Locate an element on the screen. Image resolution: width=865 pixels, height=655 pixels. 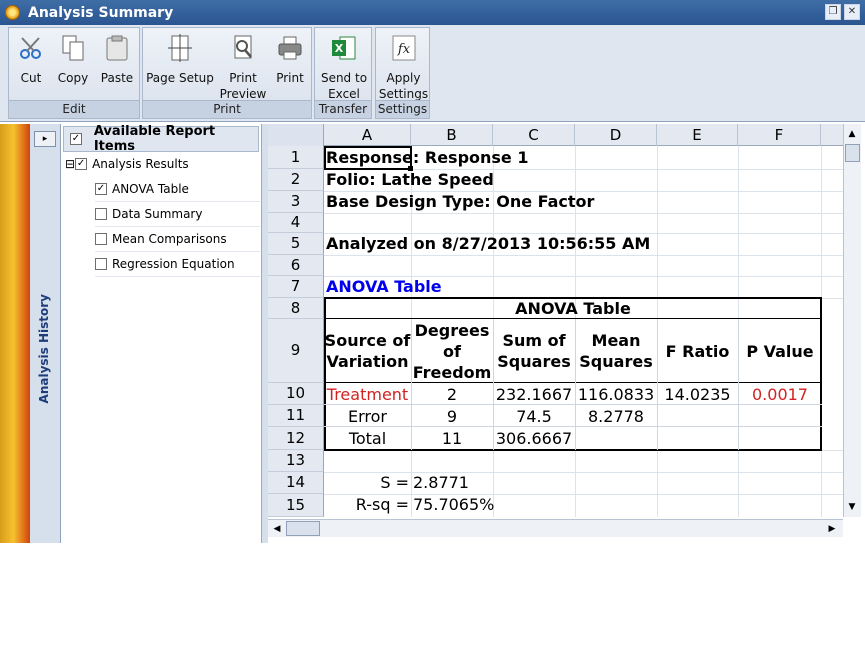
tree-item-regression-equation: Regression Equation is located at coordinates (161, 263).